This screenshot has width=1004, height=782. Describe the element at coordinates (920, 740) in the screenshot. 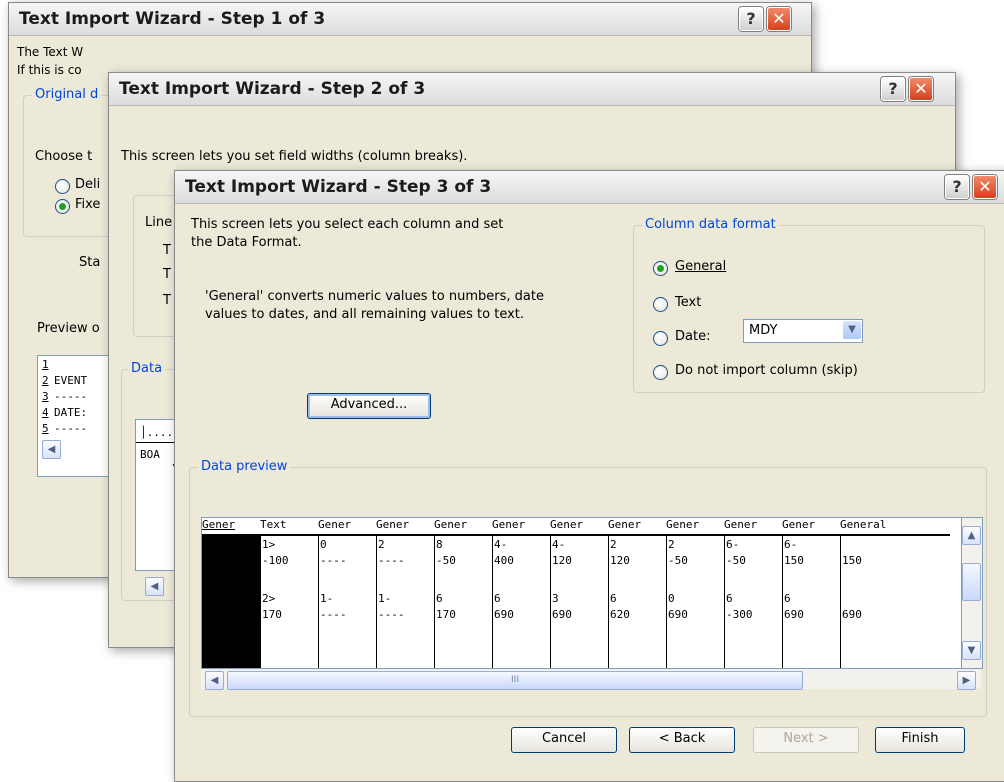

I see `finish-button: Finish` at that location.